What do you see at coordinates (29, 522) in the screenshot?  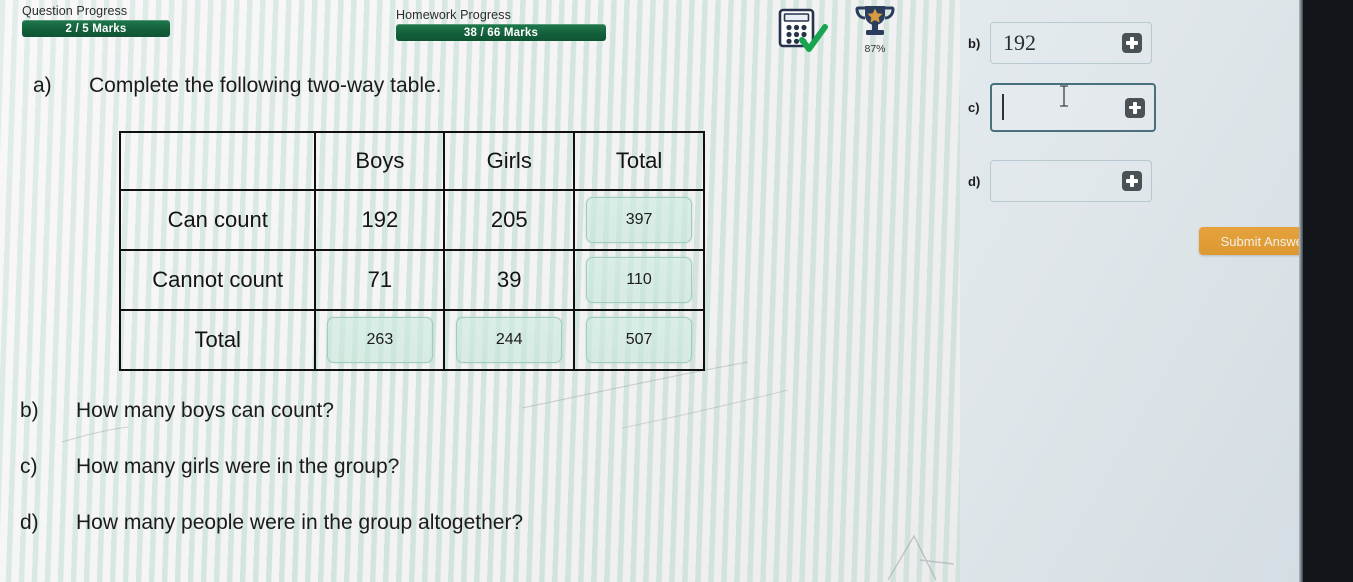 I see `part-d-letter: d)` at bounding box center [29, 522].